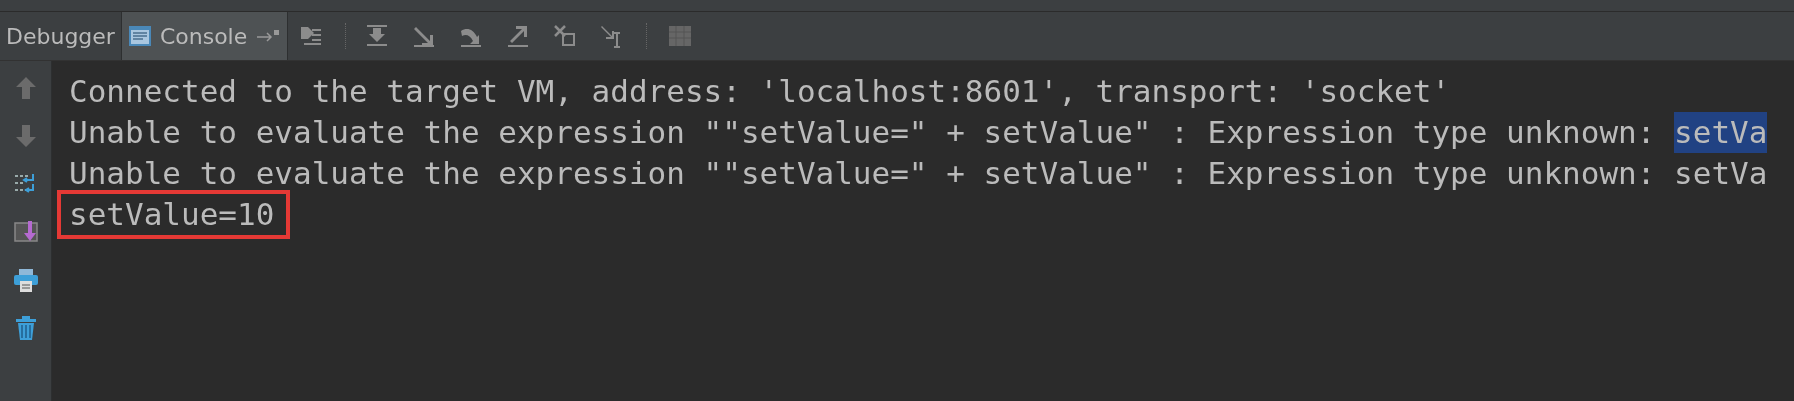 This screenshot has width=1794, height=401. Describe the element at coordinates (918, 173) in the screenshot. I see `console-line: Unable to evaluate the expression ""setValue=" + setValue" : Expression type unknown: setVa` at that location.